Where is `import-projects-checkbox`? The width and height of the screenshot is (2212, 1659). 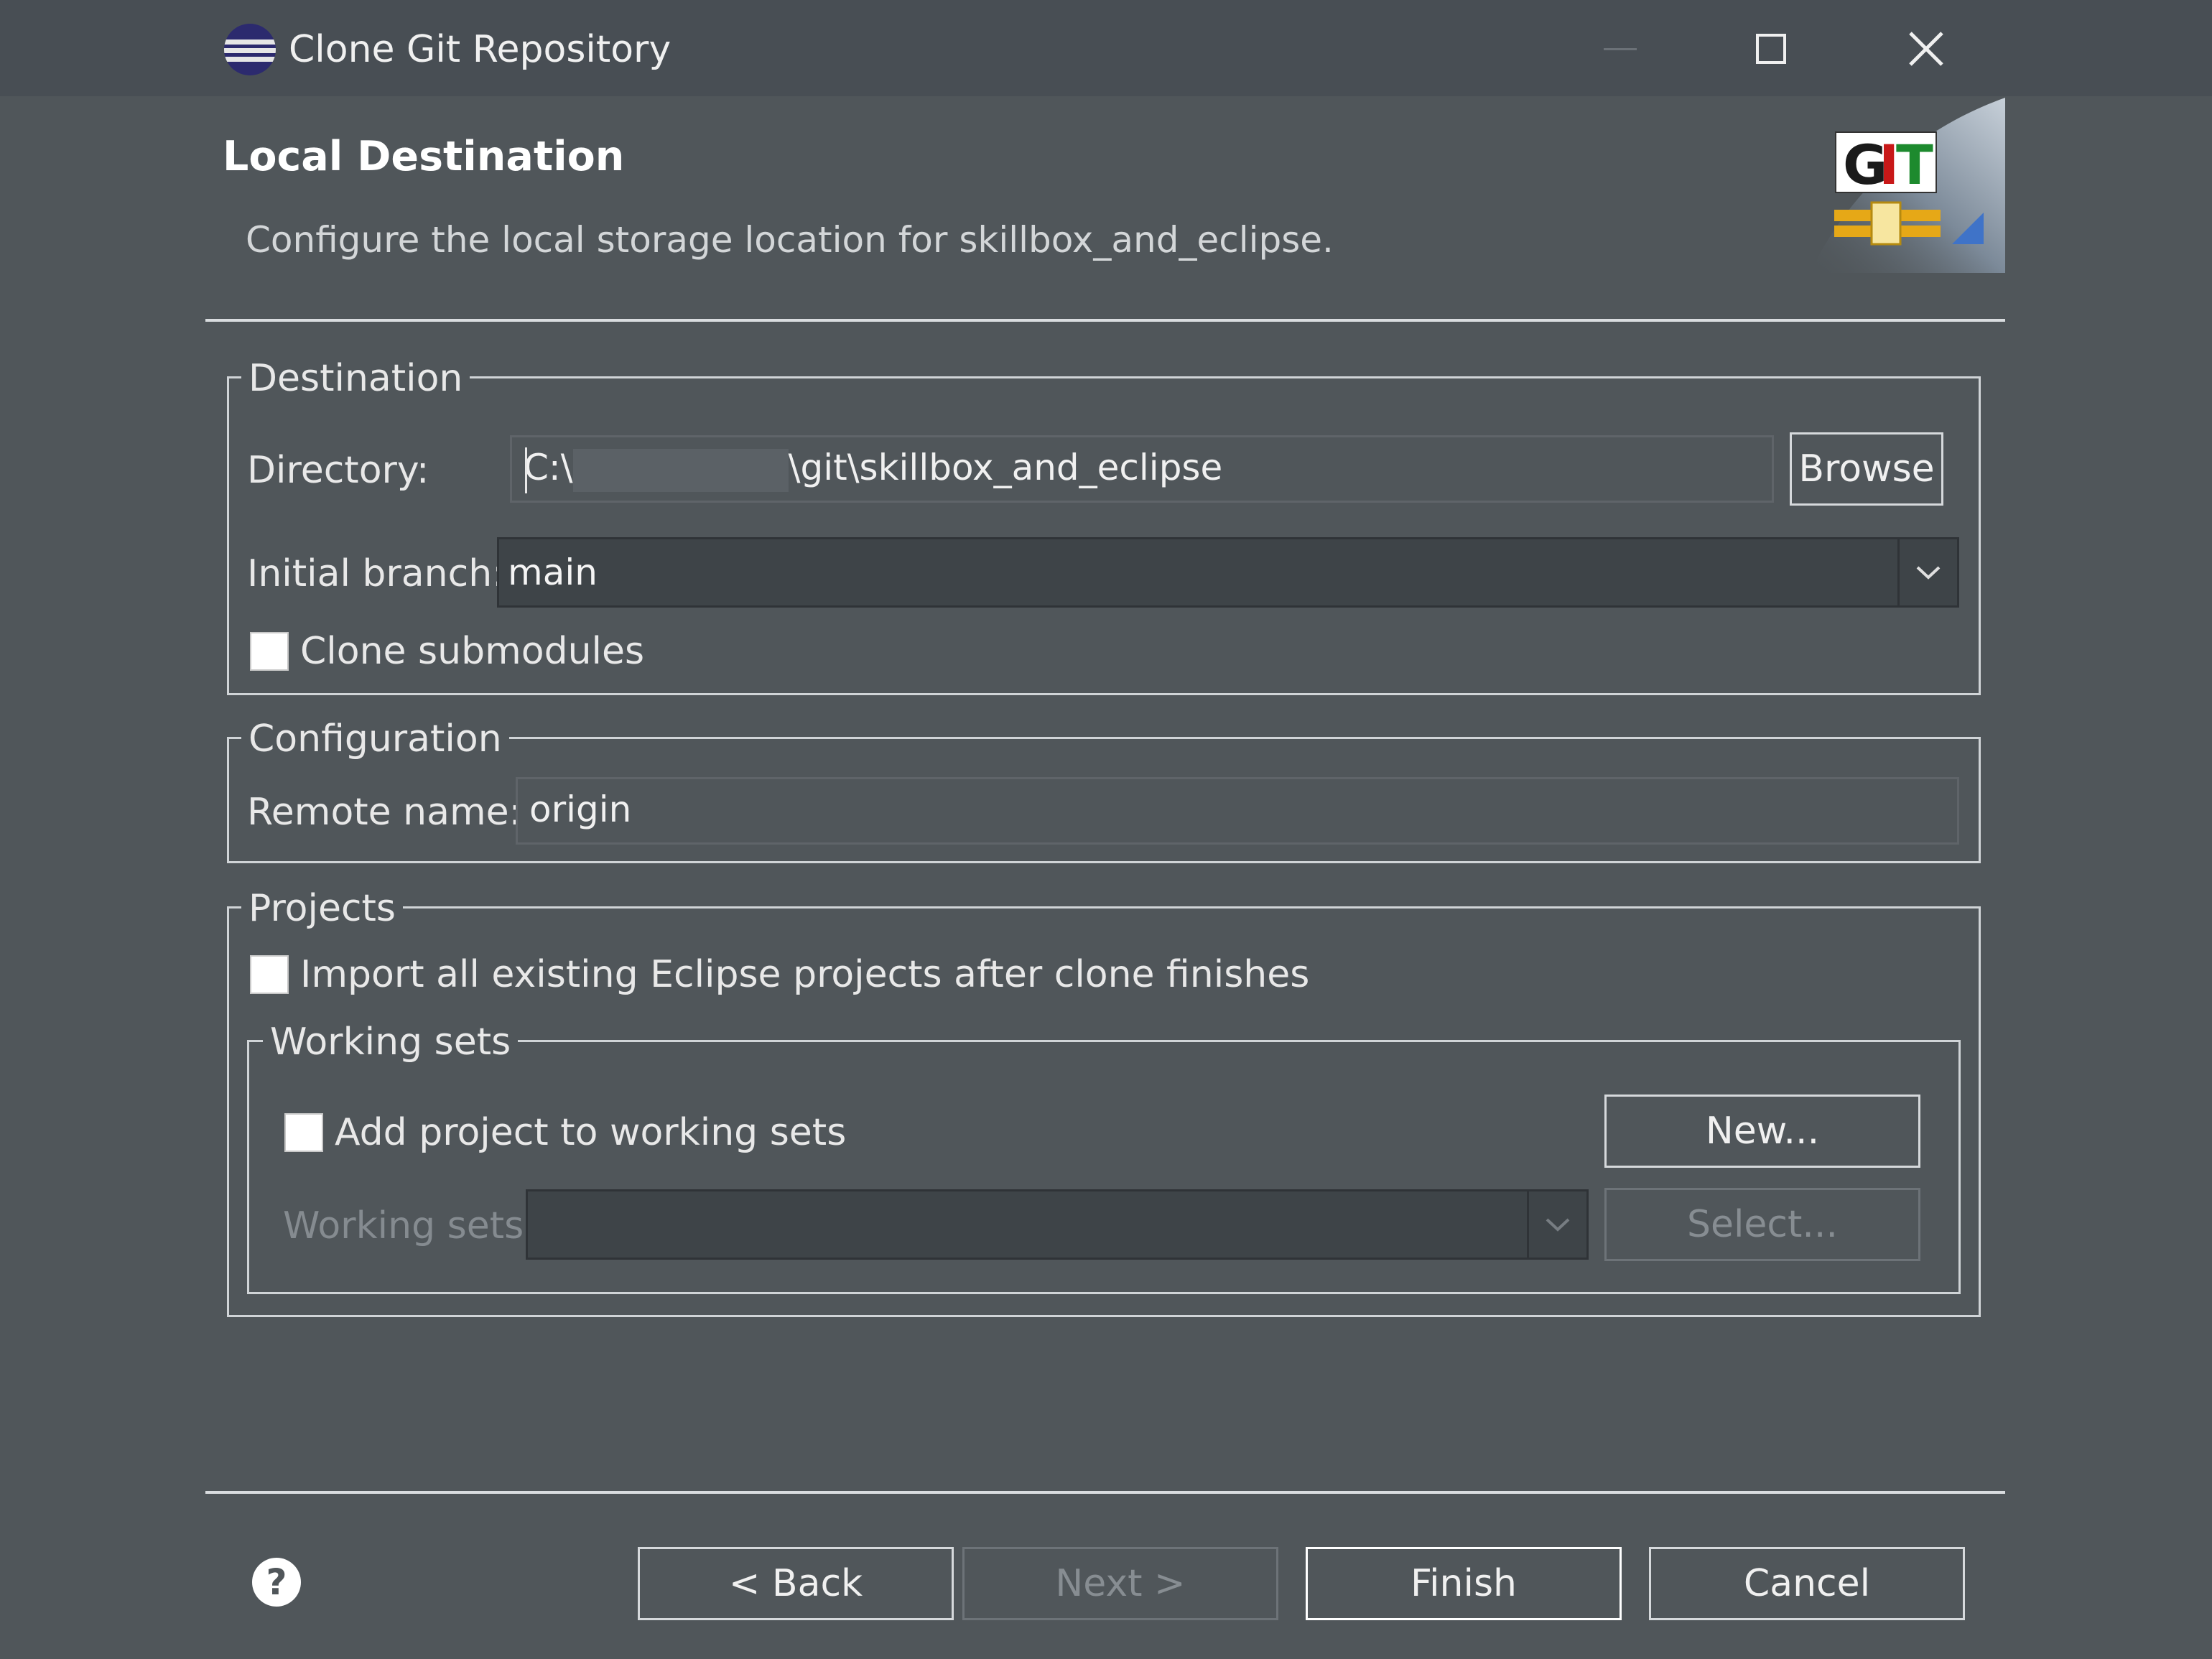
import-projects-checkbox is located at coordinates (269, 975).